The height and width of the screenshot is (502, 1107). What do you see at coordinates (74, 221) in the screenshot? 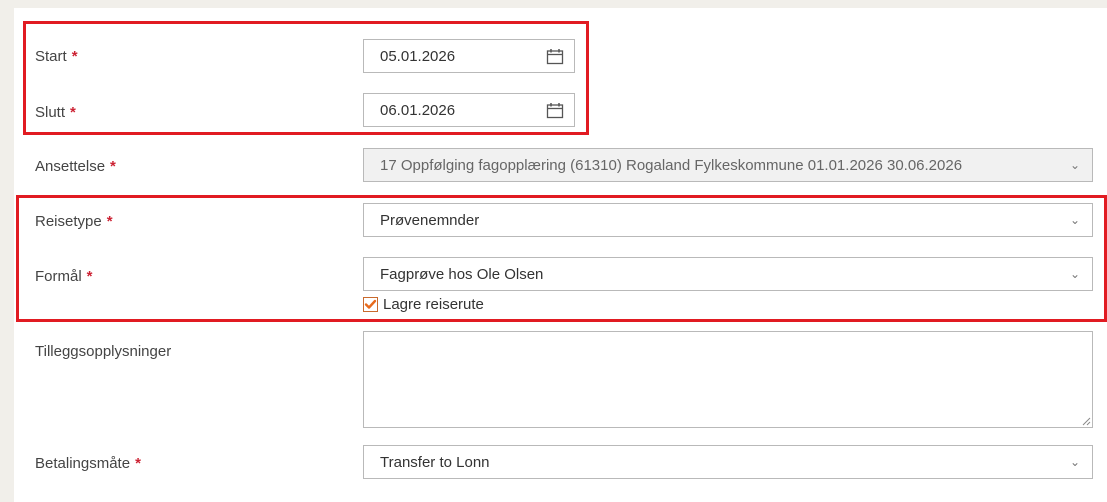
I see `reisetype-label: Reisetype *` at bounding box center [74, 221].